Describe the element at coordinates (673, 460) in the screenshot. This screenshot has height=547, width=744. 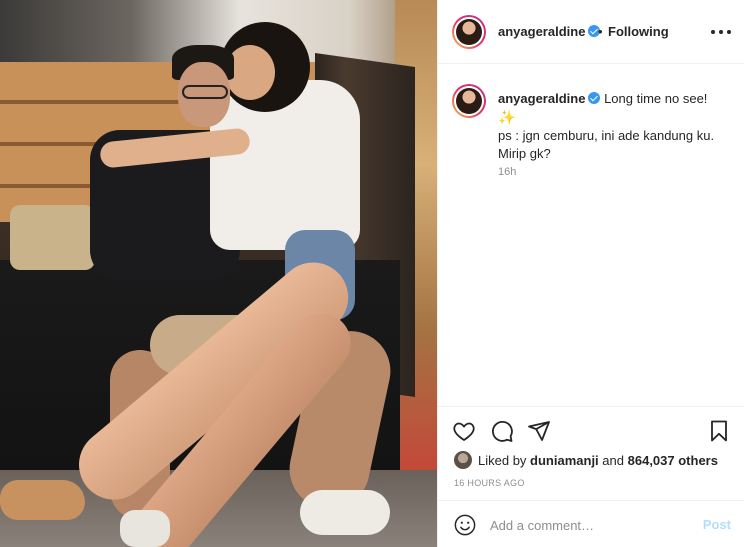
I see `likes-count-link: 864,037 others` at that location.